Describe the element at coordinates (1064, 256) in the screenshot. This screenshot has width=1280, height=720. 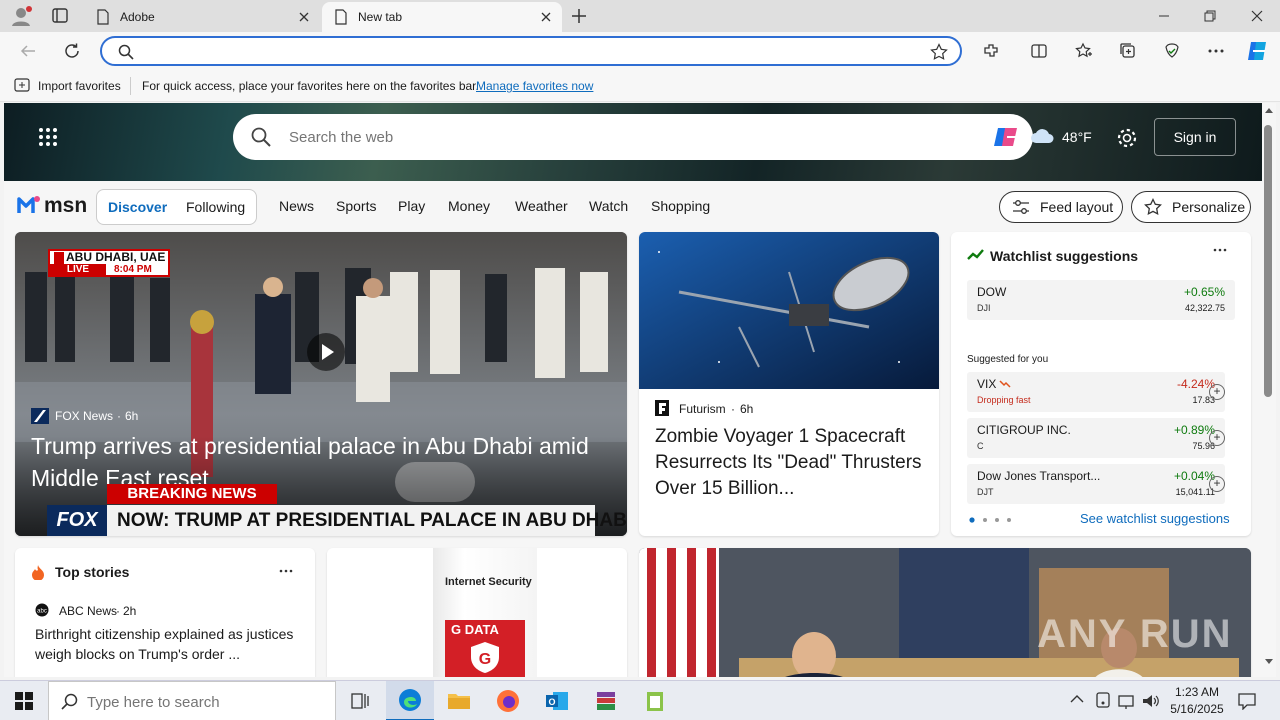
I see `watchlist-title: Watchlist suggestions` at that location.